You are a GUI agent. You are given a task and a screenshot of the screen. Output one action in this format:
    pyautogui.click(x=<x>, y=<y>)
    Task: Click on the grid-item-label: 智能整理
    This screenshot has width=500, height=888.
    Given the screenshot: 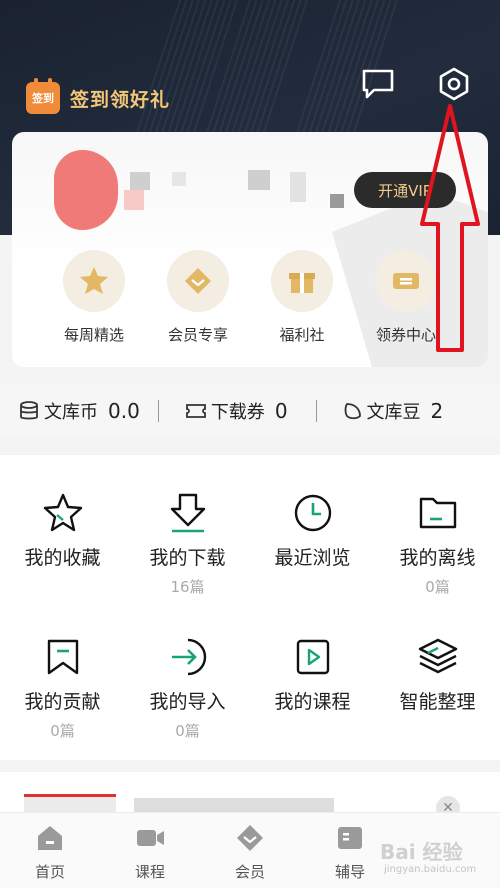 What is the action you would take?
    pyautogui.click(x=437, y=702)
    